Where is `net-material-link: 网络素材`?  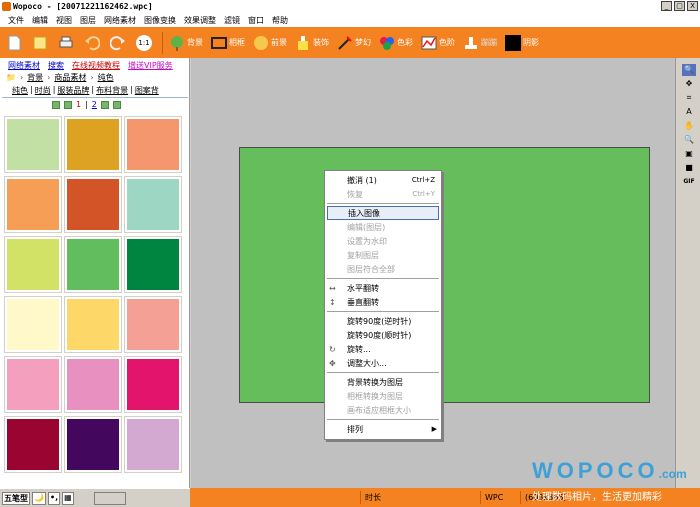 net-material-link: 网络素材 is located at coordinates (24, 65).